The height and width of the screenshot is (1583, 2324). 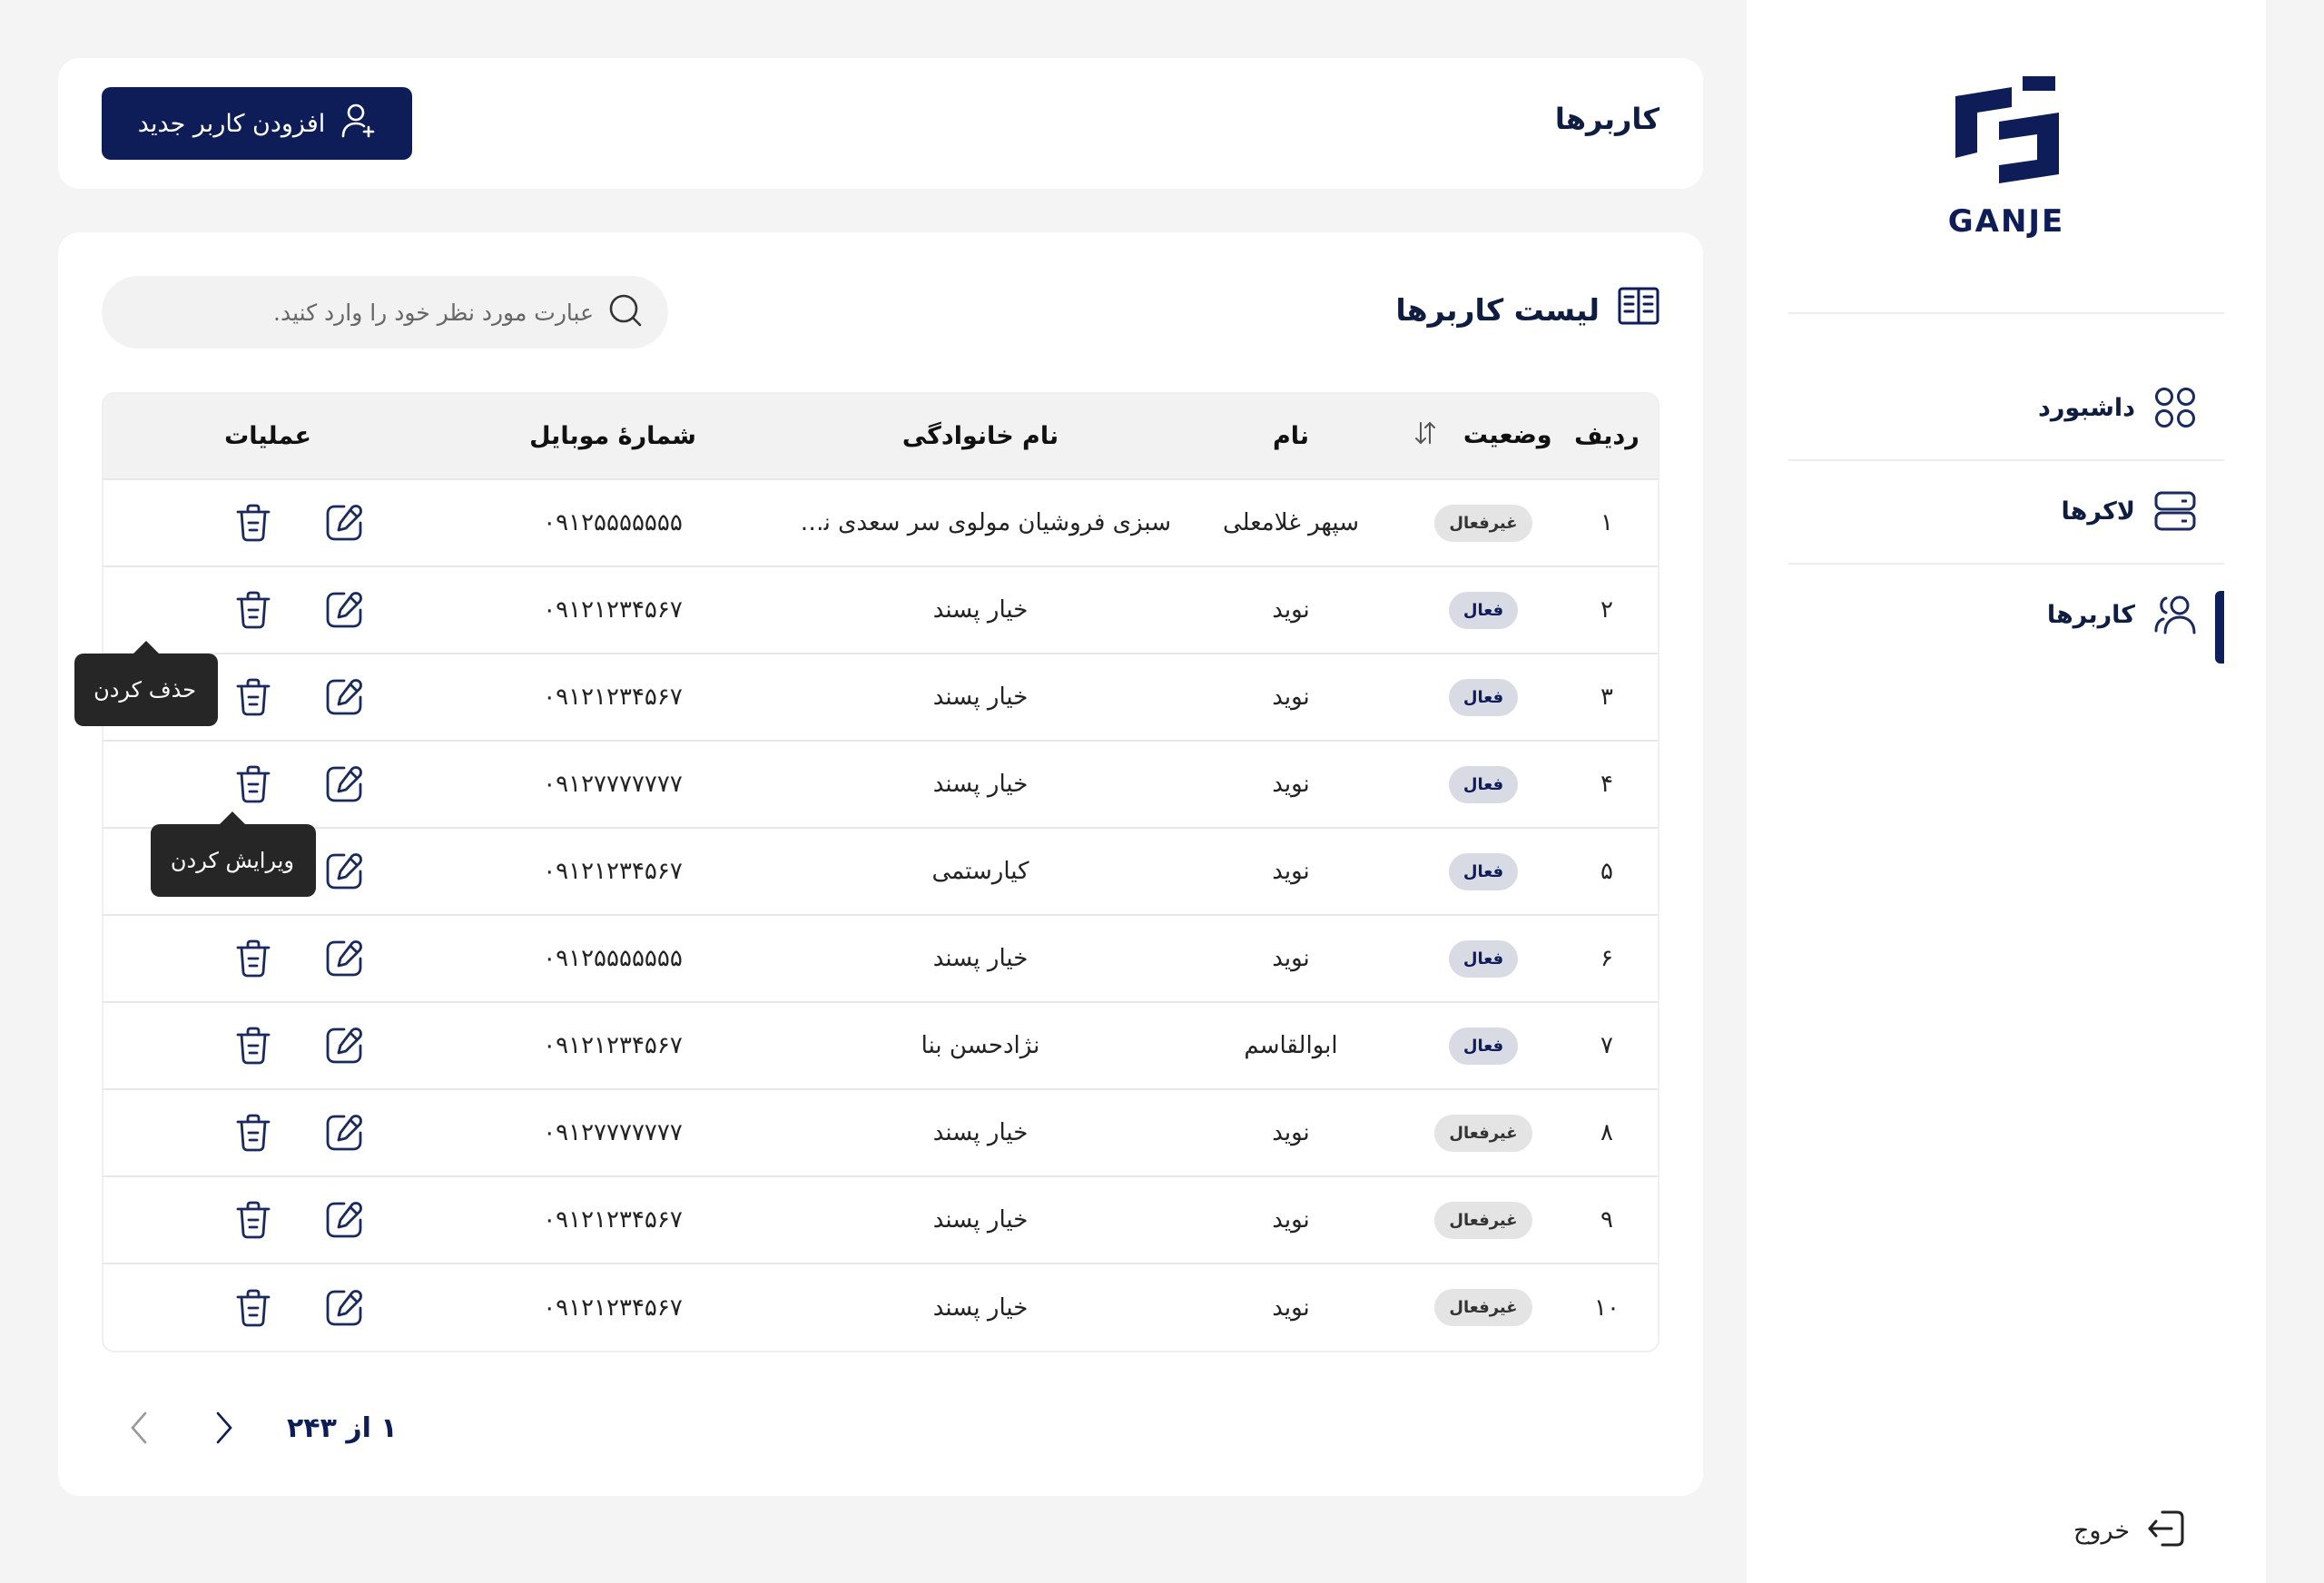 I want to click on sidebar-item-users: کاربرها, so click(x=2006, y=614).